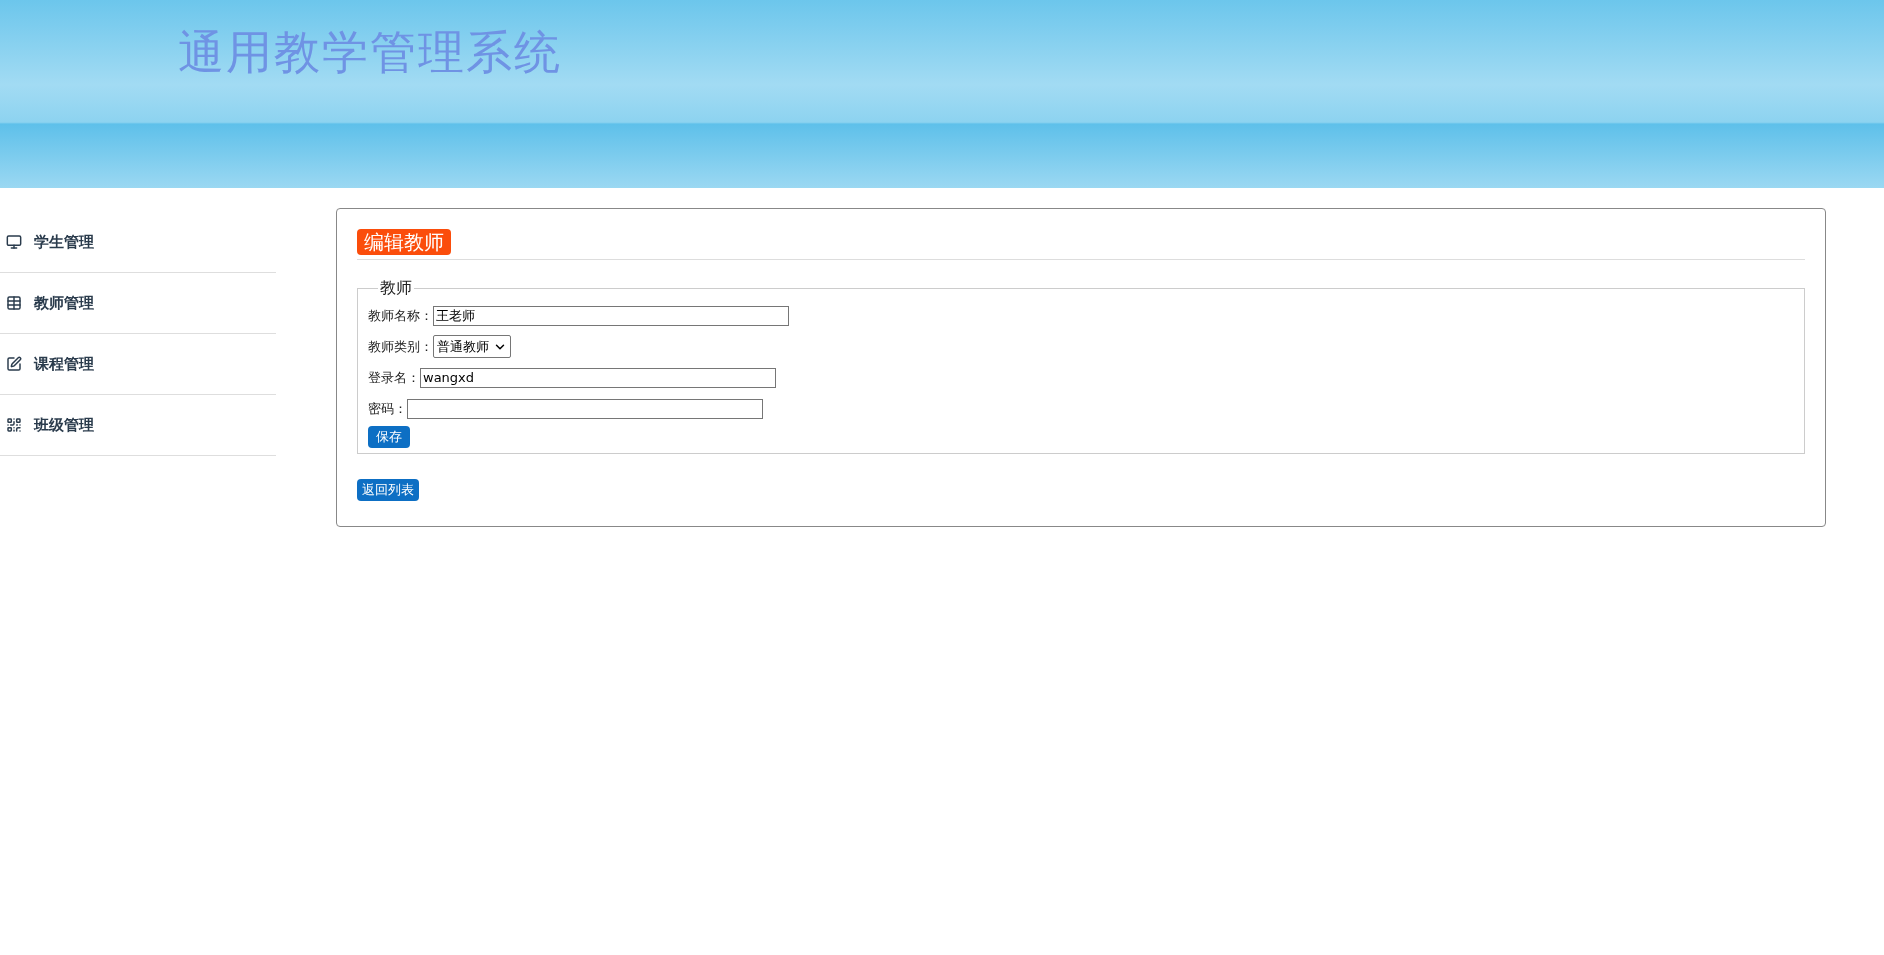 This screenshot has width=1884, height=955. What do you see at coordinates (400, 346) in the screenshot?
I see `field-label: 教师类别：` at bounding box center [400, 346].